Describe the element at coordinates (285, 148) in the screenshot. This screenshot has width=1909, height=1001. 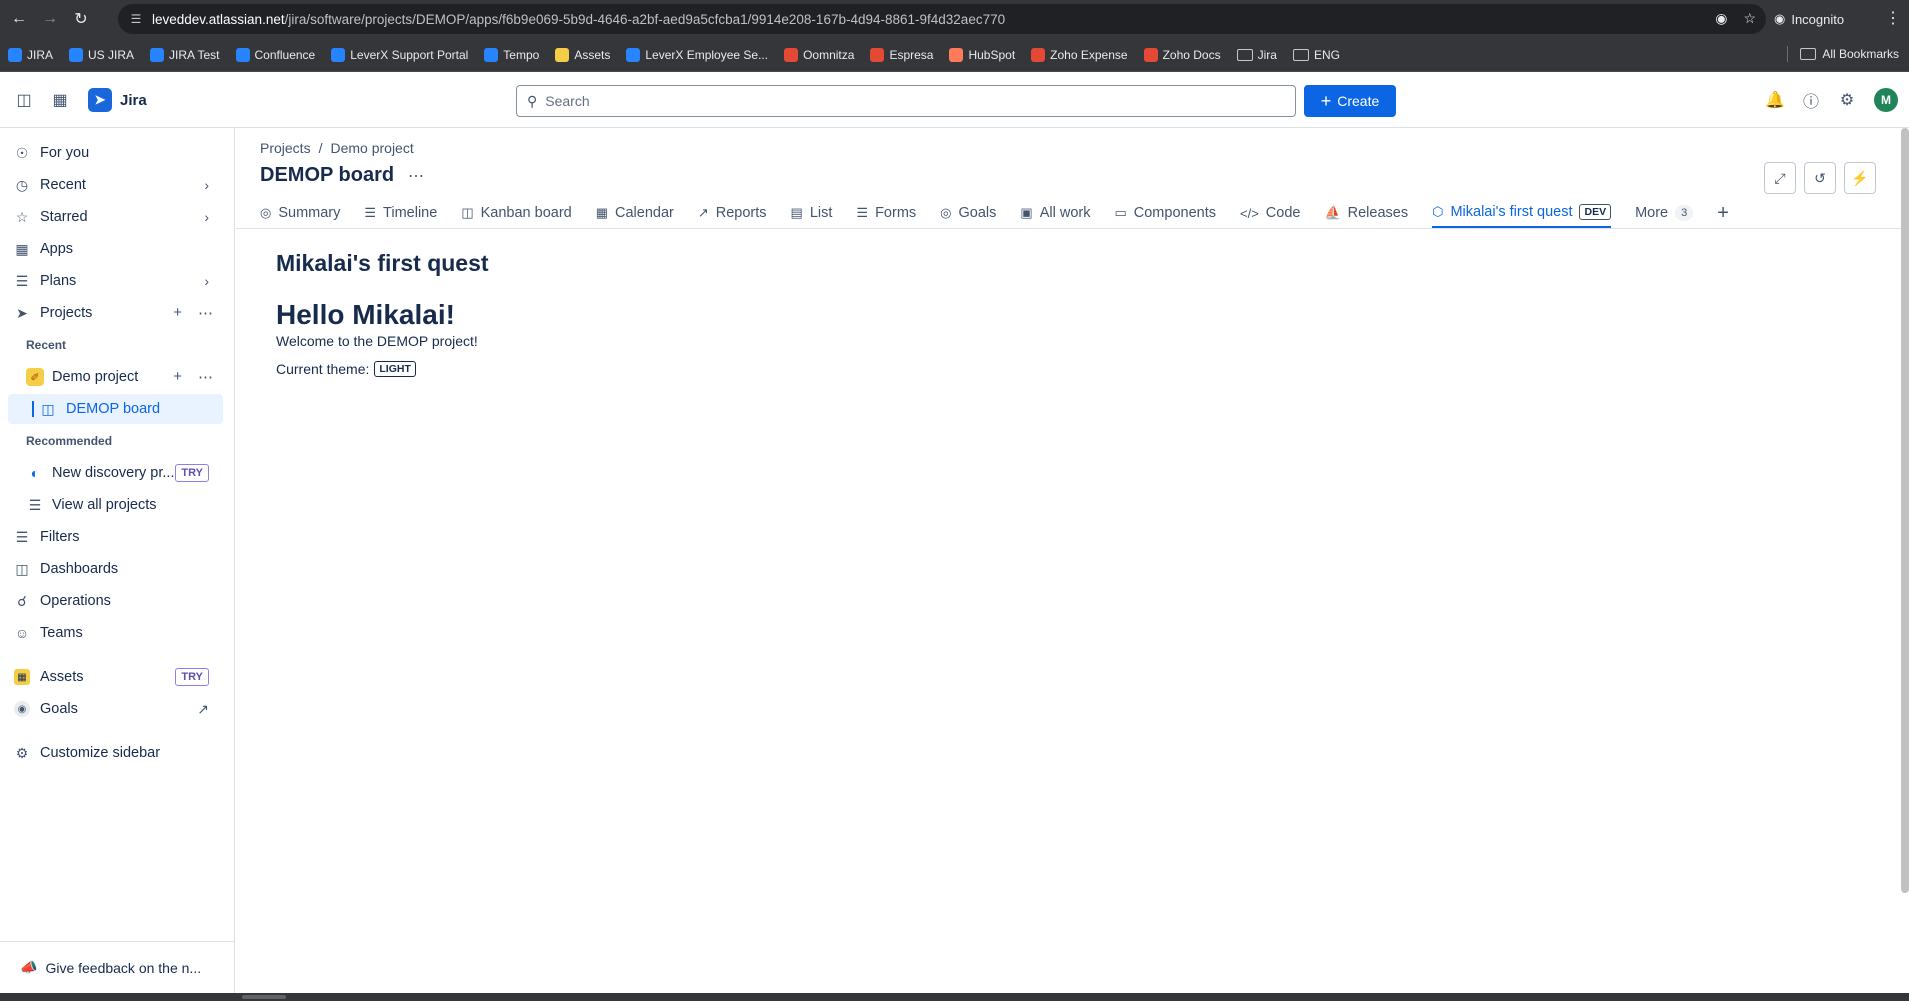
I see `breadcrumb-projects: Projects` at that location.